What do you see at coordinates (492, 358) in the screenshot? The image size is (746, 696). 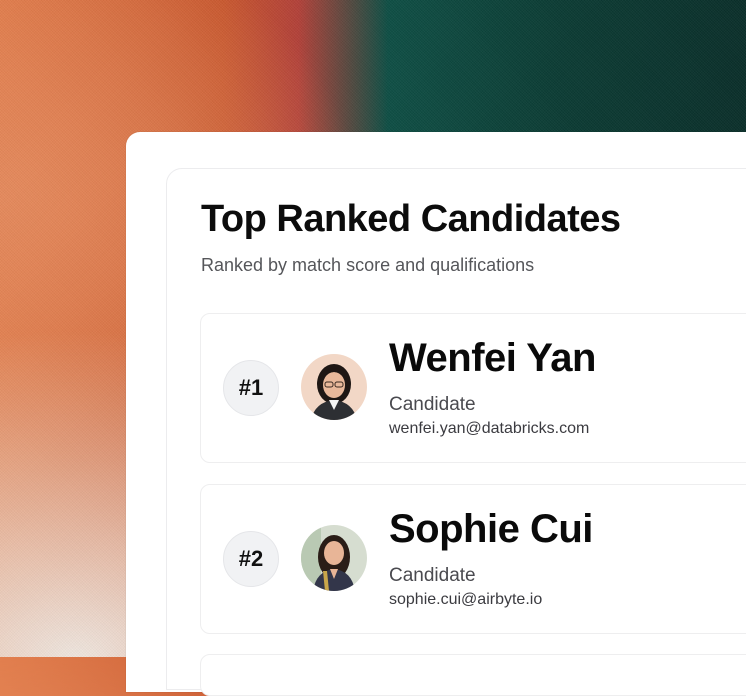 I see `candidate-name: Wenfei Yan` at bounding box center [492, 358].